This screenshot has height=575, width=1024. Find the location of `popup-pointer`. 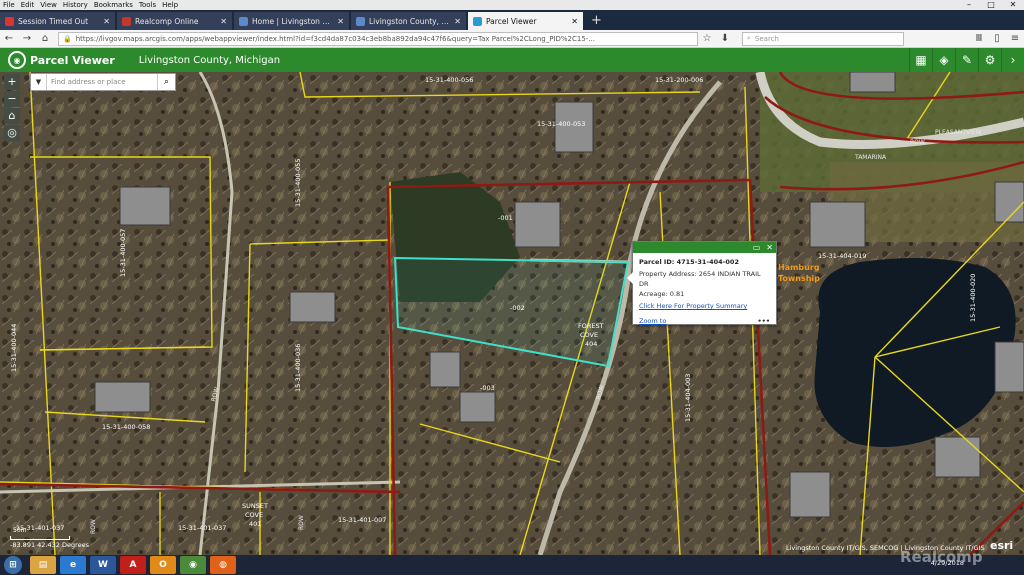

popup-pointer is located at coordinates (630, 278).